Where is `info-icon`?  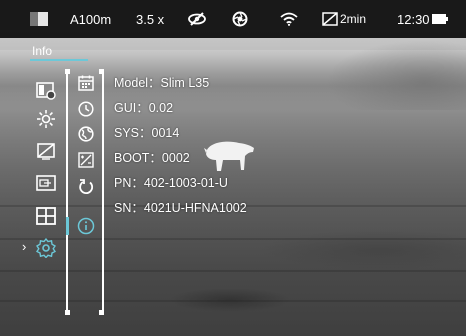 info-icon is located at coordinates (86, 226).